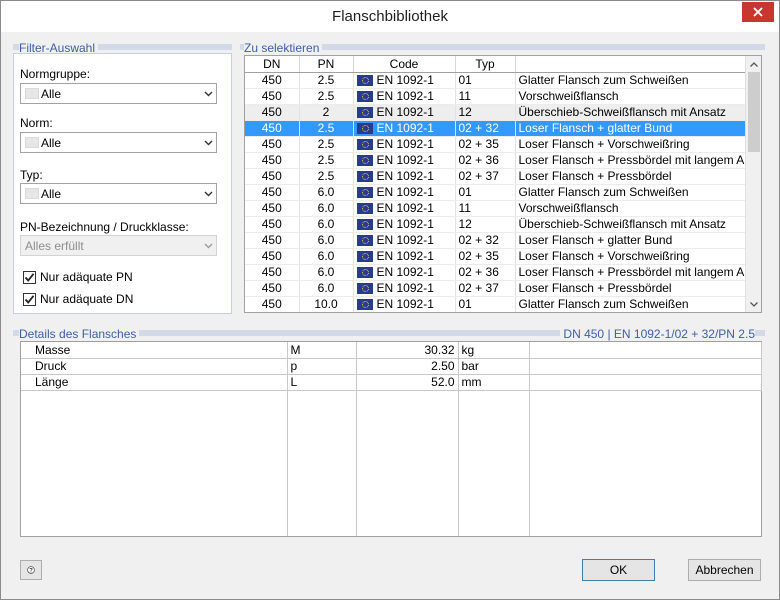  I want to click on pn-class-select: Alles erfüllt, so click(118, 245).